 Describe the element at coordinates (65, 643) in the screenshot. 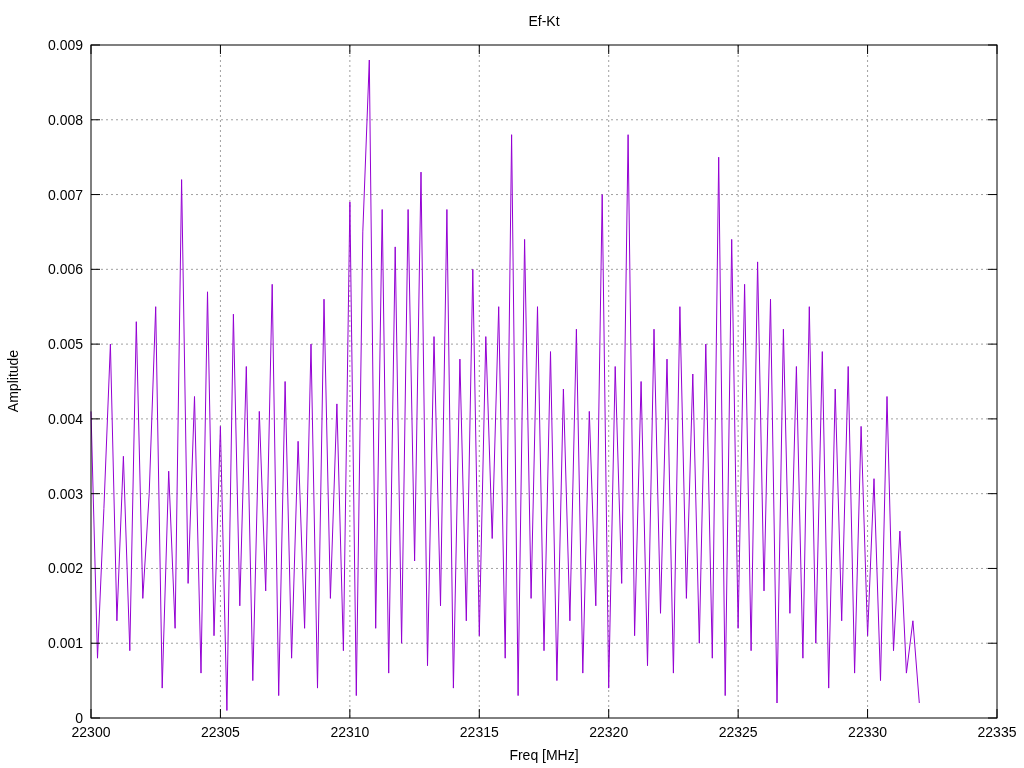

I see `tick-label: 0.001` at that location.